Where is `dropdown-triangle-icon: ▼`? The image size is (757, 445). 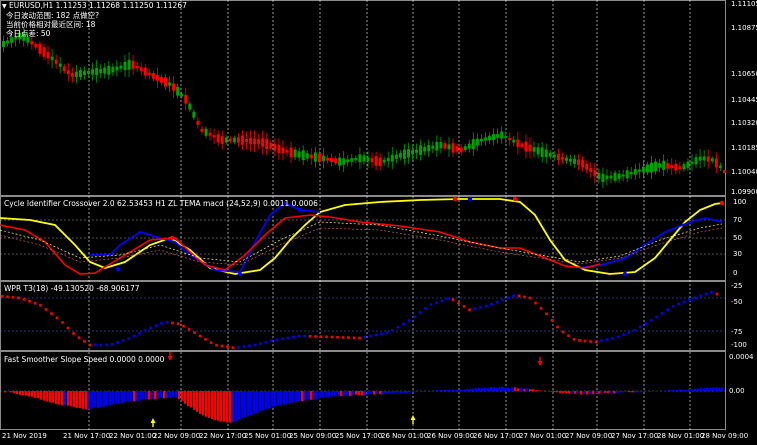
dropdown-triangle-icon: ▼ is located at coordinates (4, 6).